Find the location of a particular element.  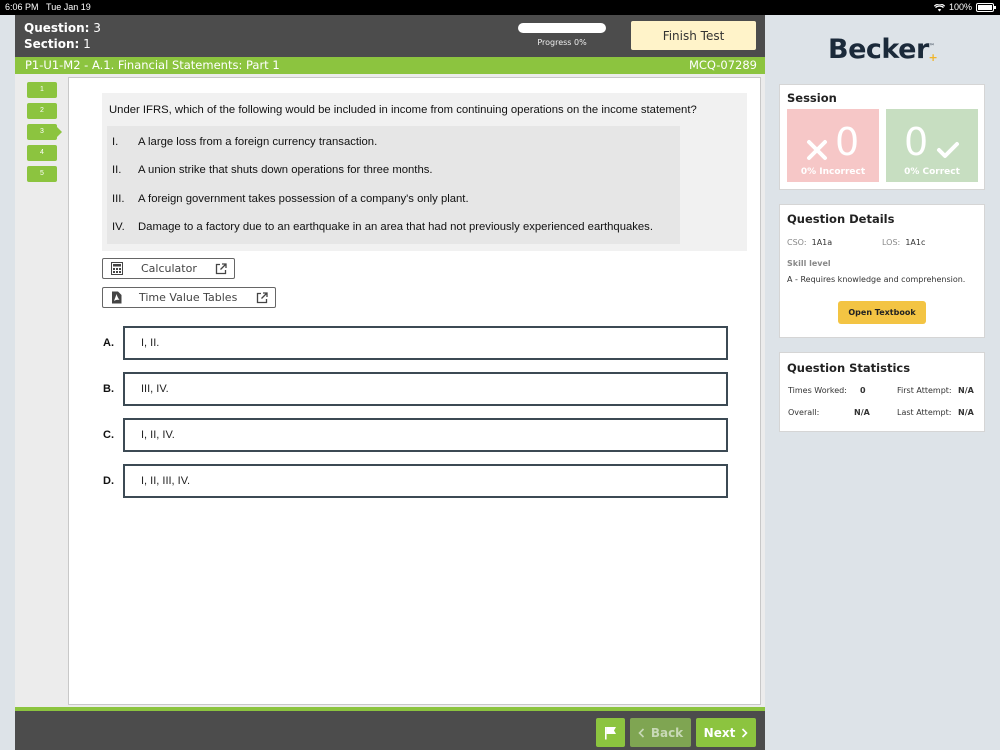

los: LOS: 1A1c is located at coordinates (904, 242).